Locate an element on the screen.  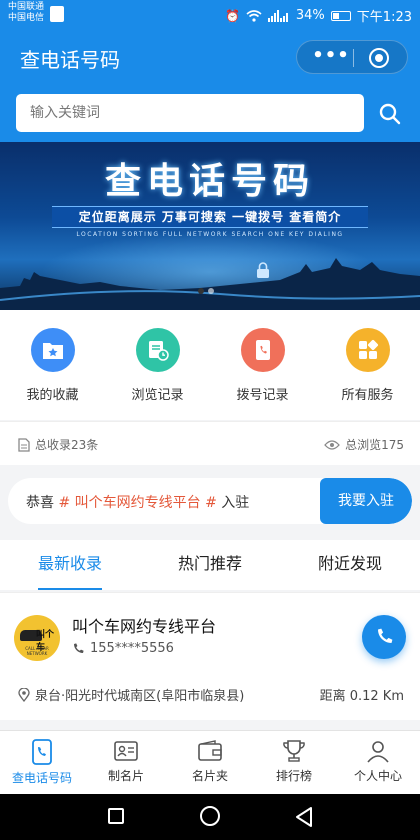
carousel-dots is located at coordinates (206, 291).